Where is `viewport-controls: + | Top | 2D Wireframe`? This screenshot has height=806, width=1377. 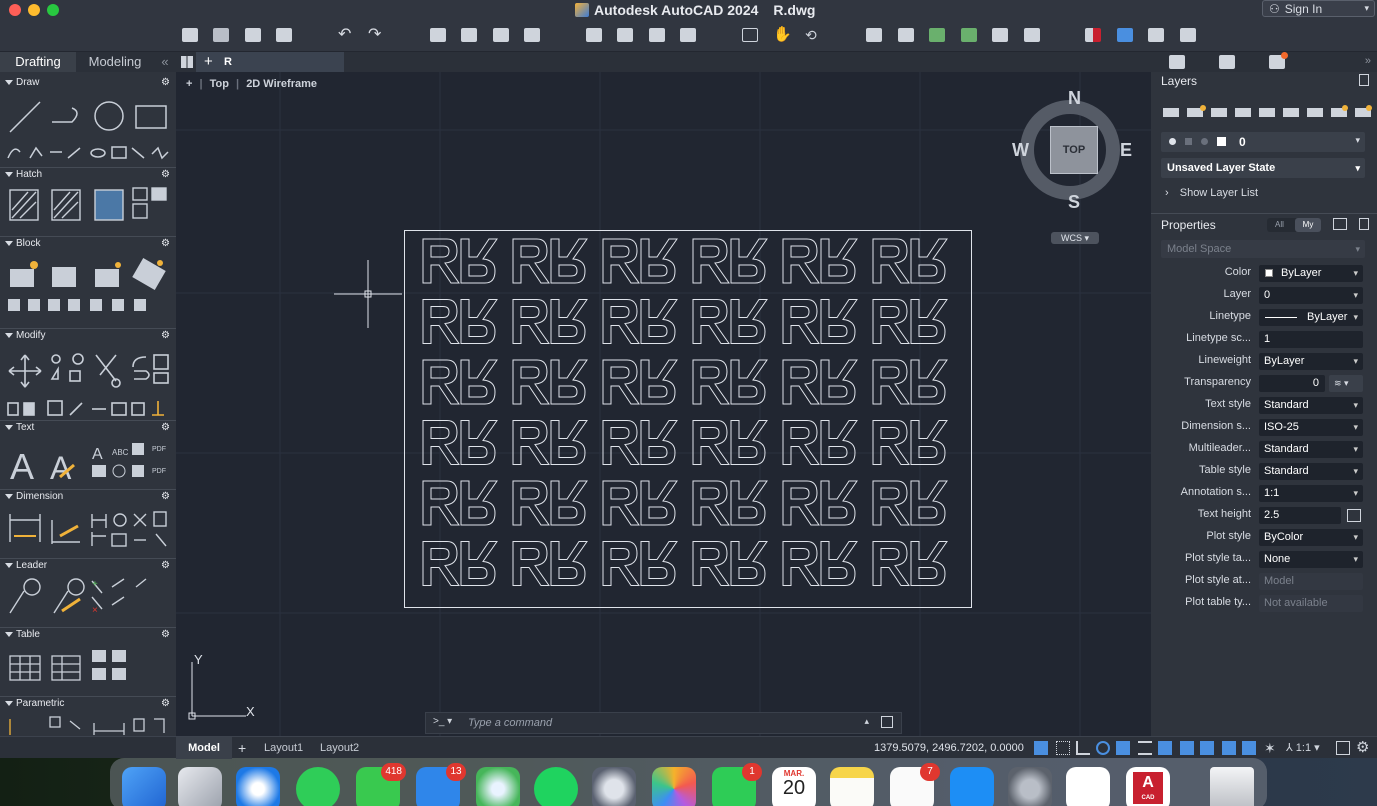 viewport-controls: + | Top | 2D Wireframe is located at coordinates (251, 84).